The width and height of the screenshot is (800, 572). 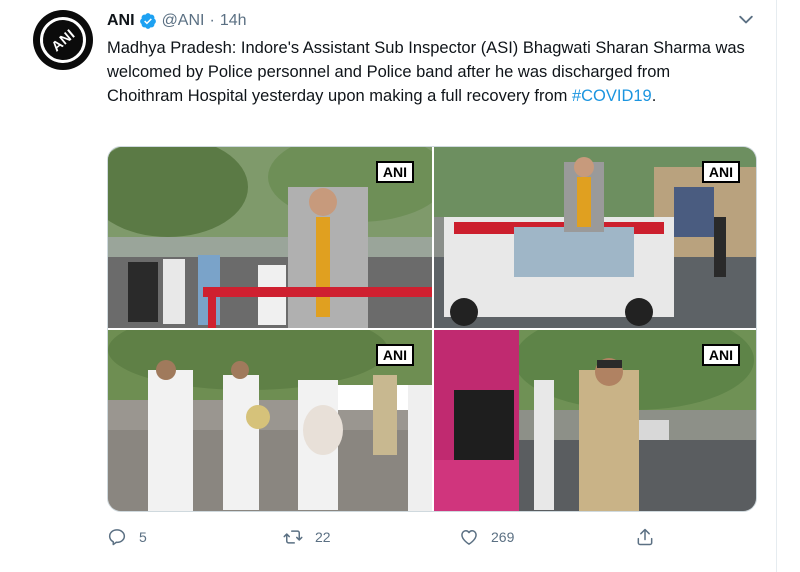 I want to click on share-button, so click(x=651, y=537).